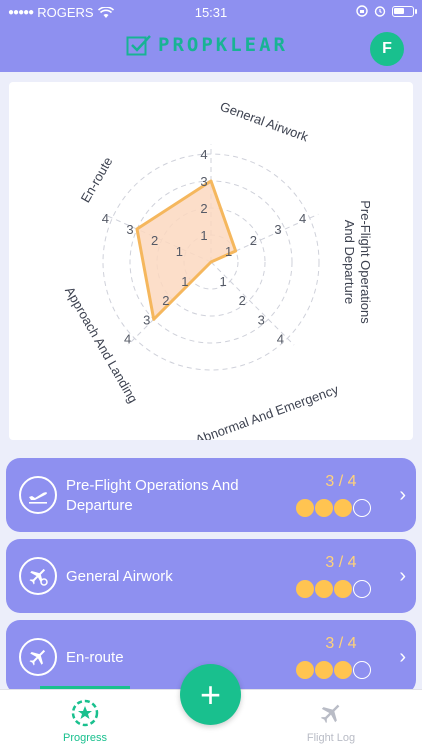 The width and height of the screenshot is (422, 750). Describe the element at coordinates (380, 11) in the screenshot. I see `alarm-icon` at that location.